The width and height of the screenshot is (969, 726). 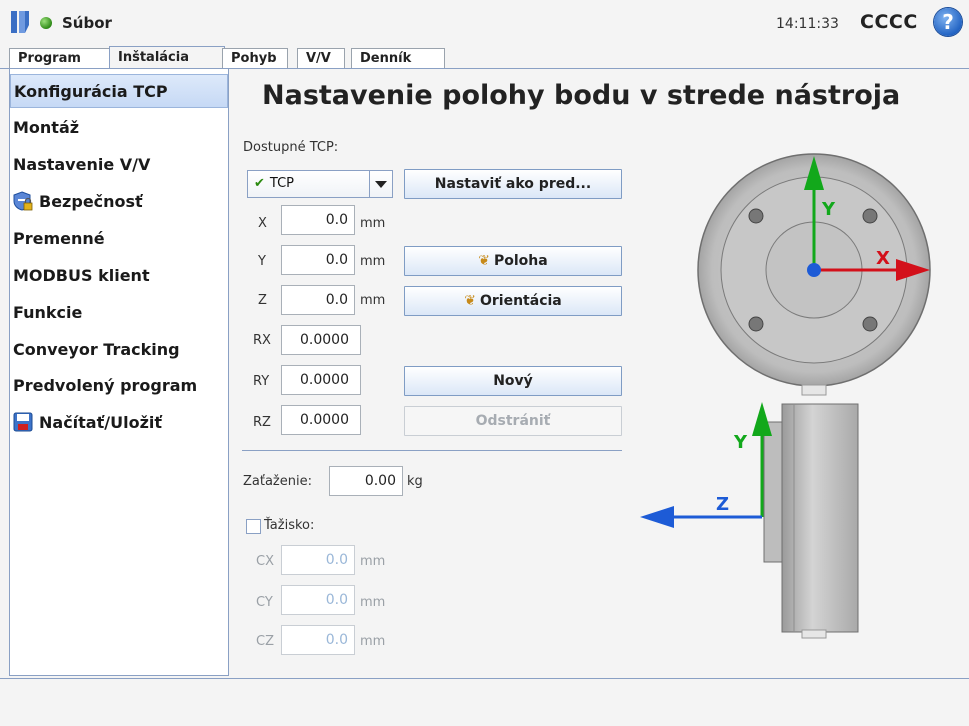 I want to click on payload-label: Zaťaženie:, so click(x=277, y=481).